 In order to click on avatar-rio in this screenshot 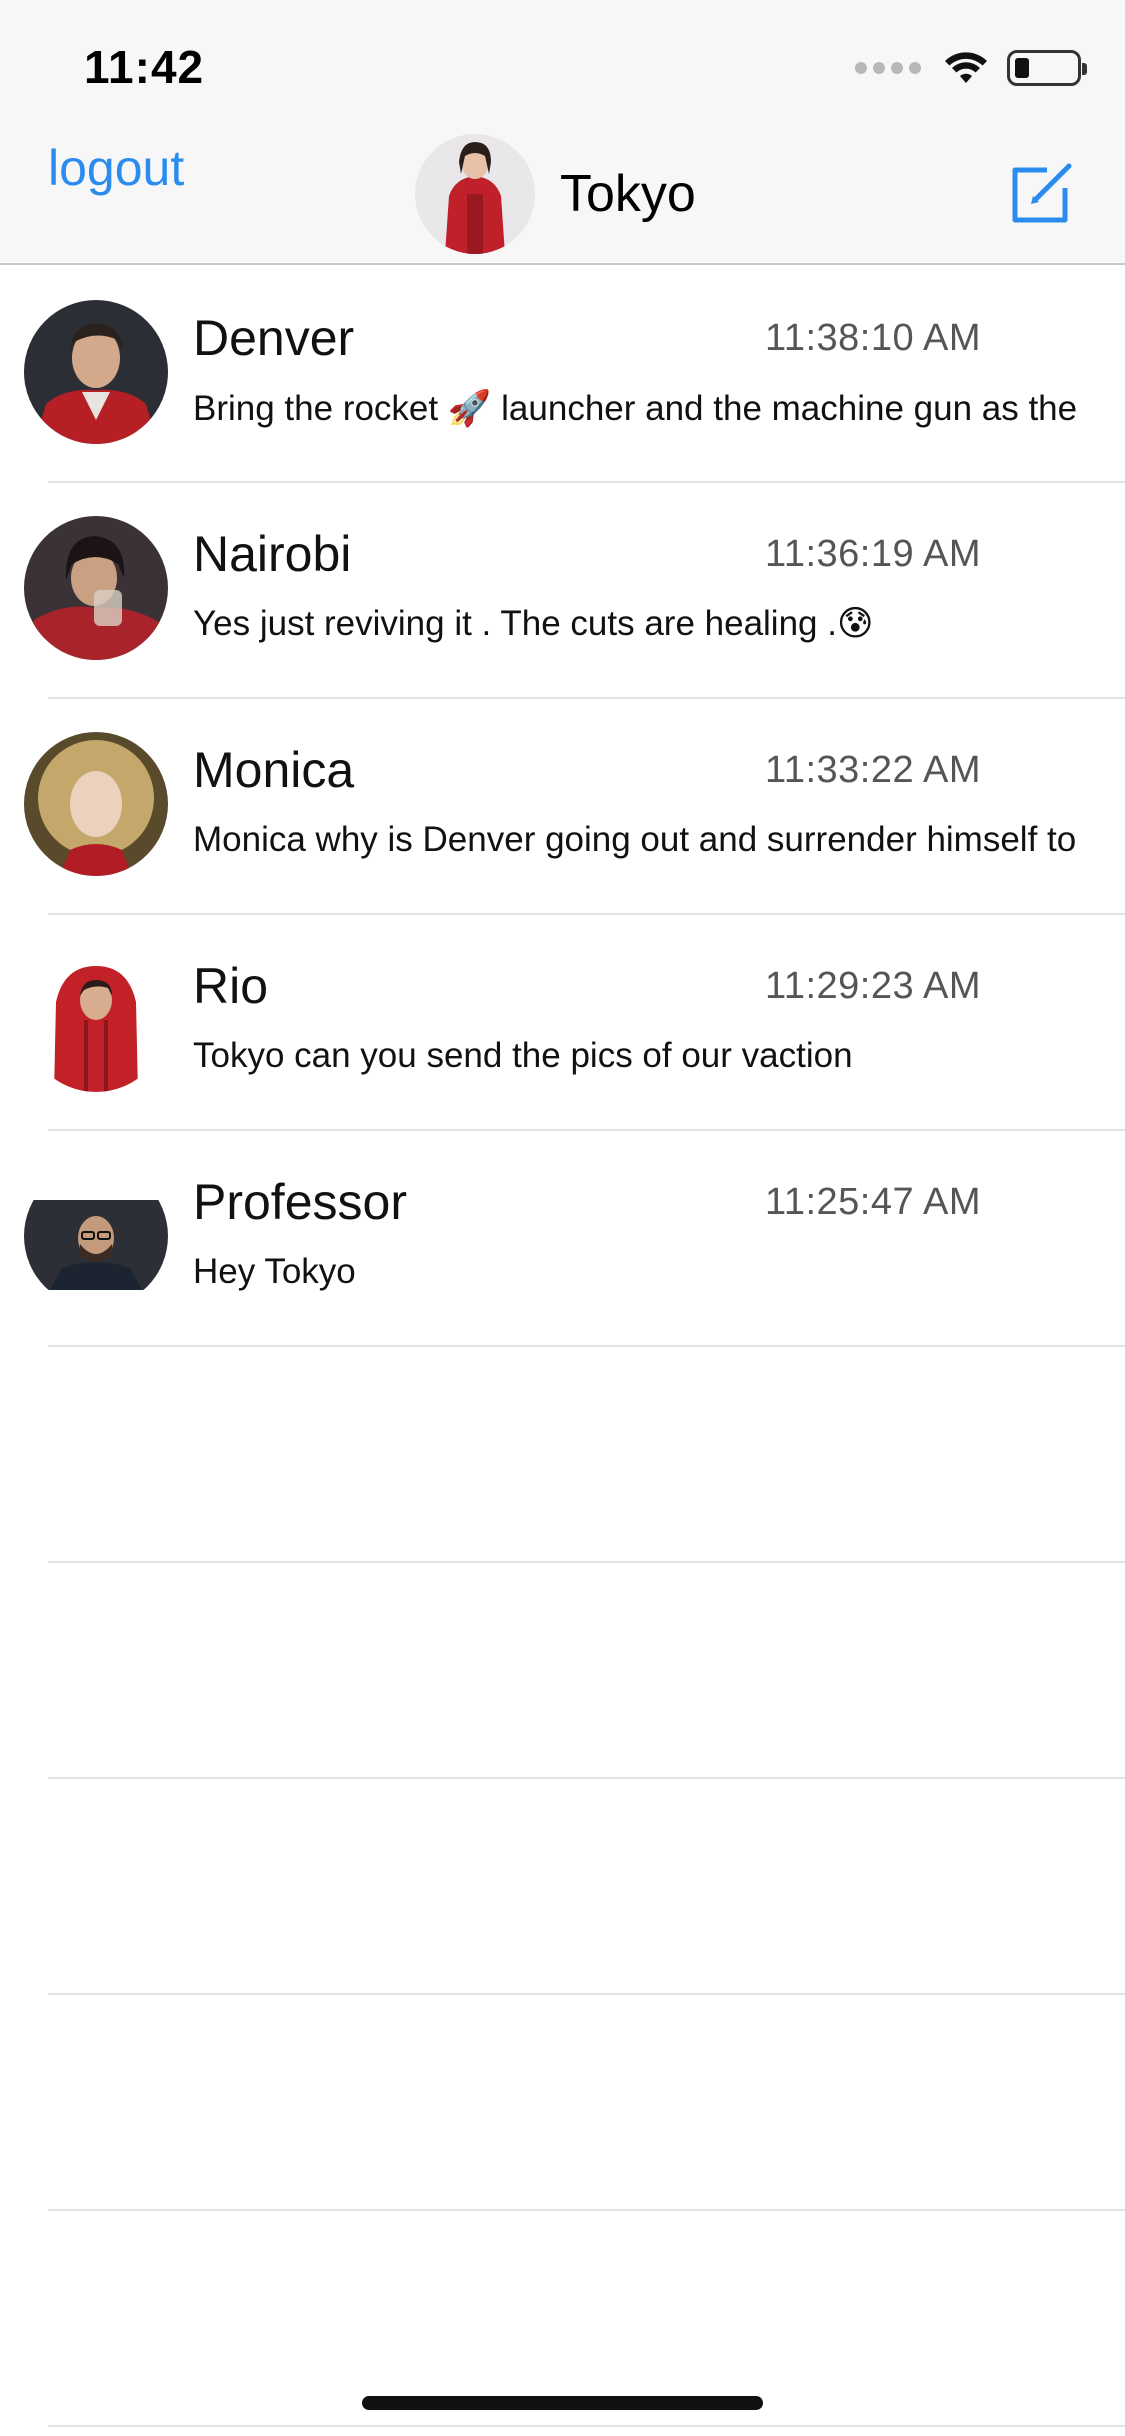, I will do `click(96, 1020)`.